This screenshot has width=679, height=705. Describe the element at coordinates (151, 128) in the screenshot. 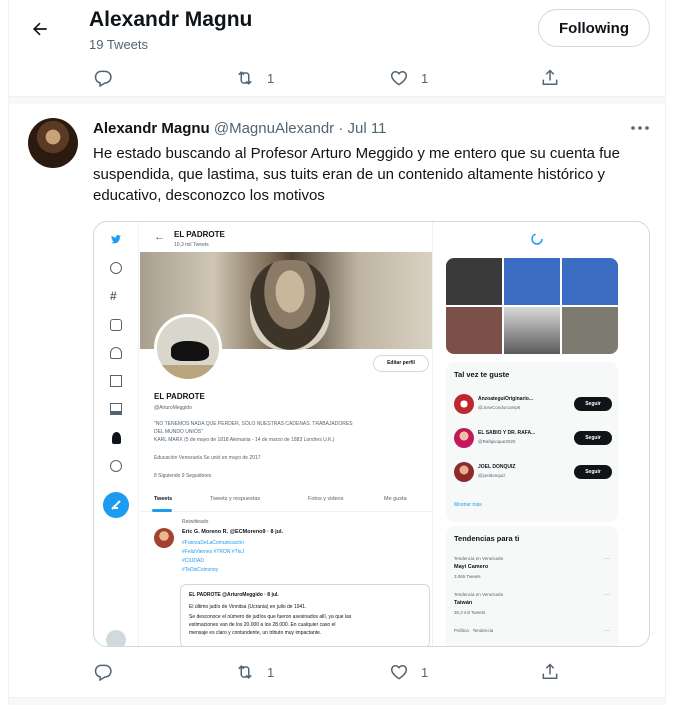

I see `tweet-author-name: Alexandr Magnu` at that location.